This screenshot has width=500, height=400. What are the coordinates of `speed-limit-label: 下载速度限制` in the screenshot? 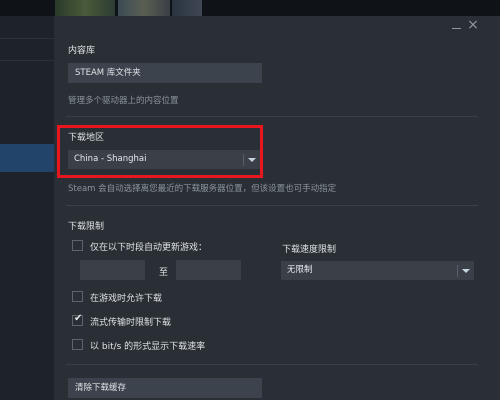 It's located at (309, 250).